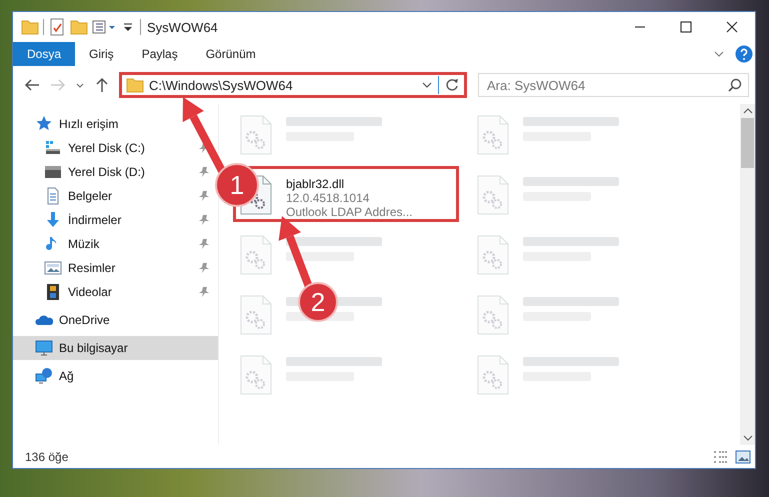 The image size is (769, 497). I want to click on sidebar-item: Yerel Disk (C:), so click(115, 148).